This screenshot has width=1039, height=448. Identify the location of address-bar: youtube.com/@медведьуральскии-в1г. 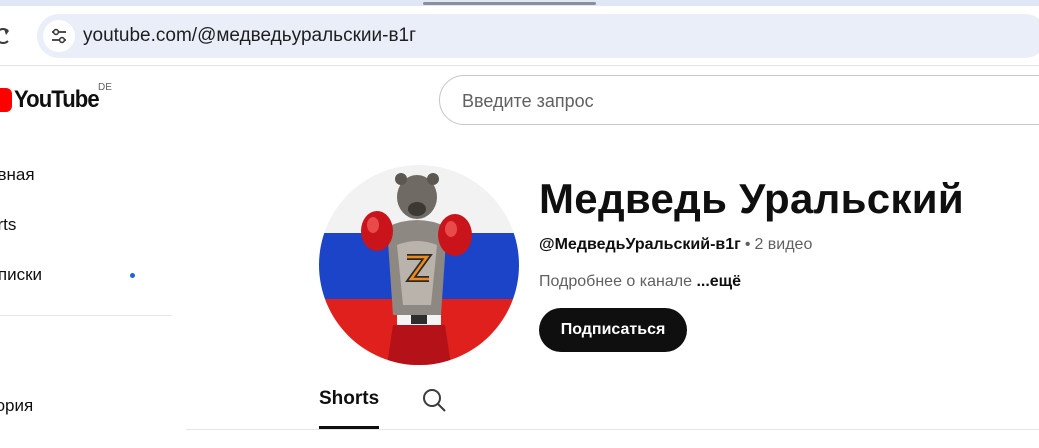
(538, 36).